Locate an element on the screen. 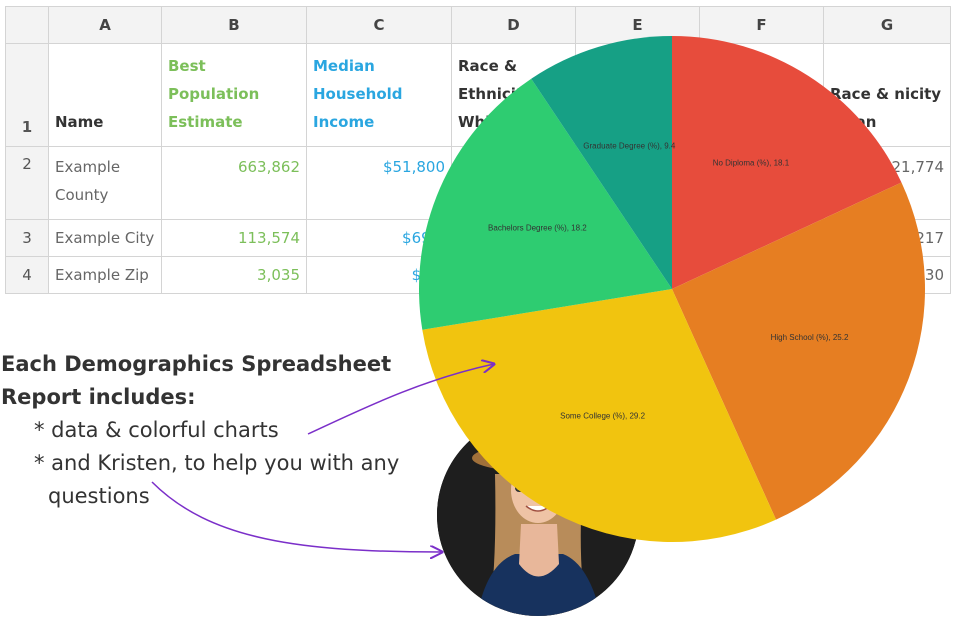  pie-slice-label: No Diploma (%), 18.1 is located at coordinates (751, 162).